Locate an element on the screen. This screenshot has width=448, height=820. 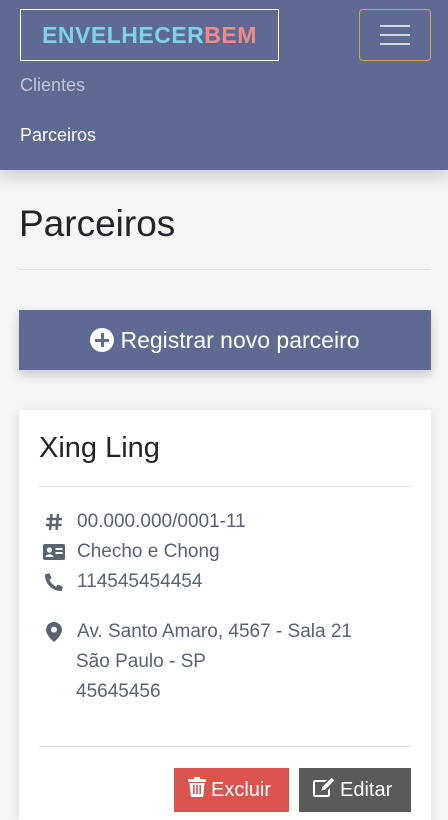
edit-icon is located at coordinates (324, 790).